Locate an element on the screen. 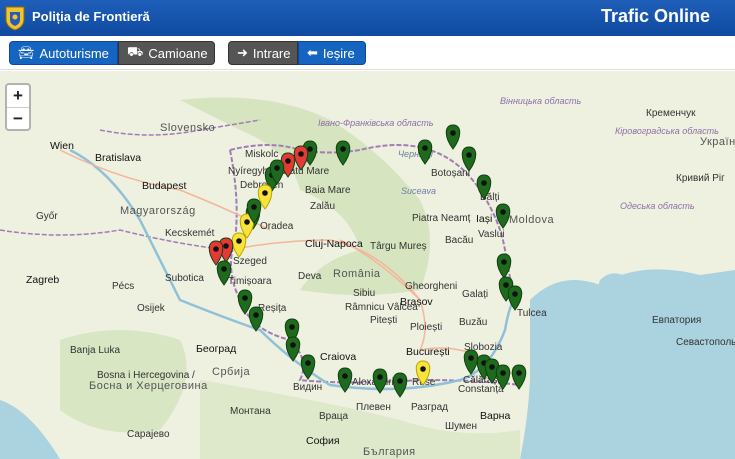  coat-of-arms-icon is located at coordinates (15, 18).